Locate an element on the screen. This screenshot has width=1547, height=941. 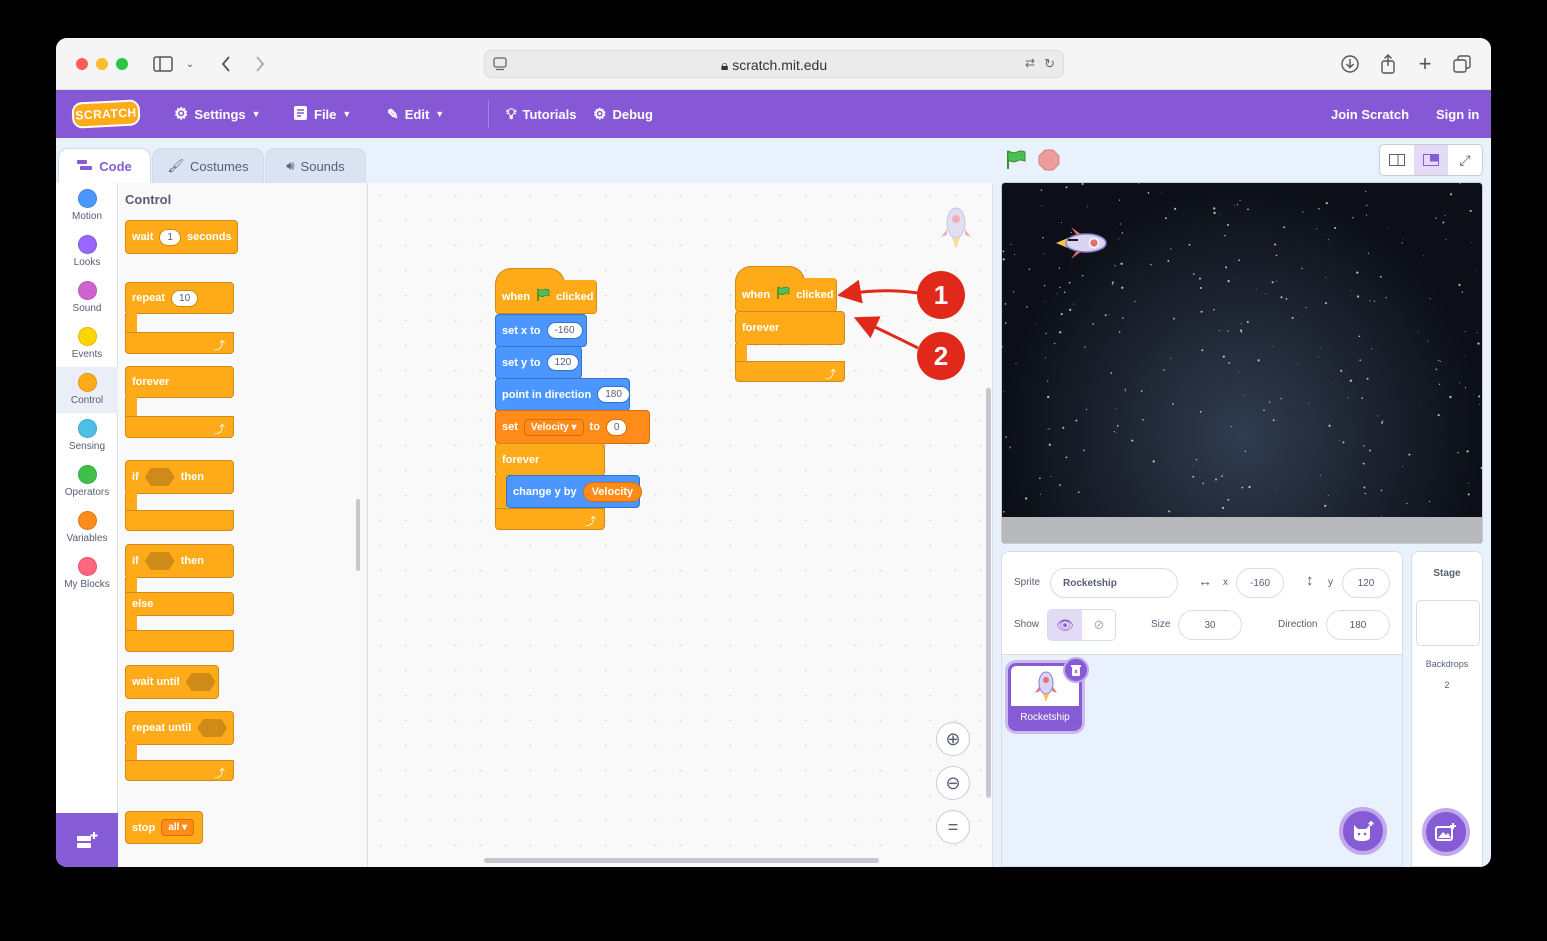
stop-option-dropdown: all ▾ is located at coordinates (178, 827).